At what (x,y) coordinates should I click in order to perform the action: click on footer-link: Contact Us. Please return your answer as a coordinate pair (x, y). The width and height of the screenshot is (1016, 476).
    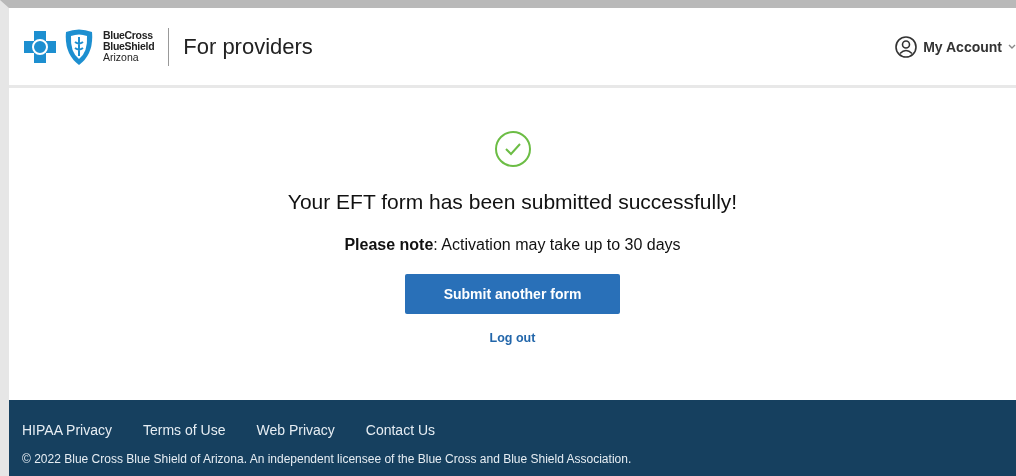
    Looking at the image, I should click on (400, 430).